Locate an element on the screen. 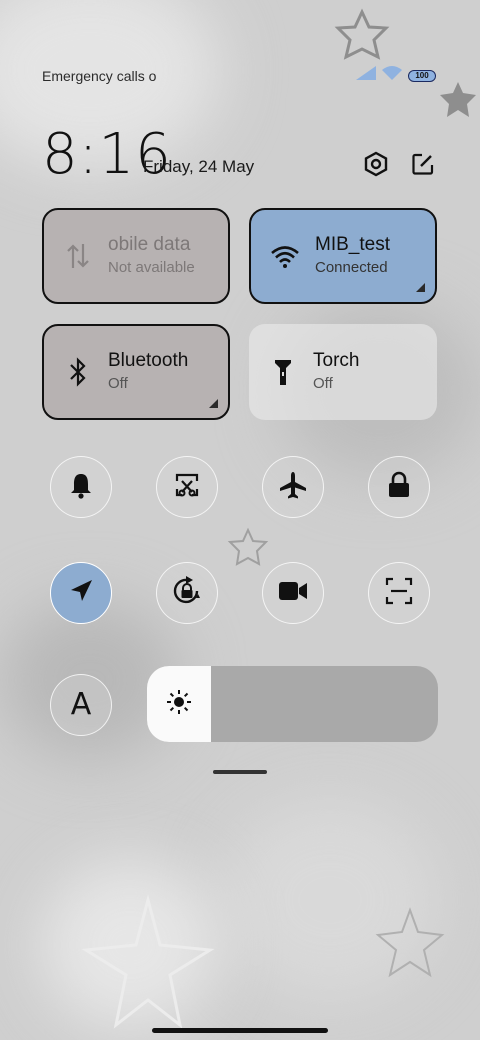 The image size is (480, 1040). home-indicator is located at coordinates (240, 1030).